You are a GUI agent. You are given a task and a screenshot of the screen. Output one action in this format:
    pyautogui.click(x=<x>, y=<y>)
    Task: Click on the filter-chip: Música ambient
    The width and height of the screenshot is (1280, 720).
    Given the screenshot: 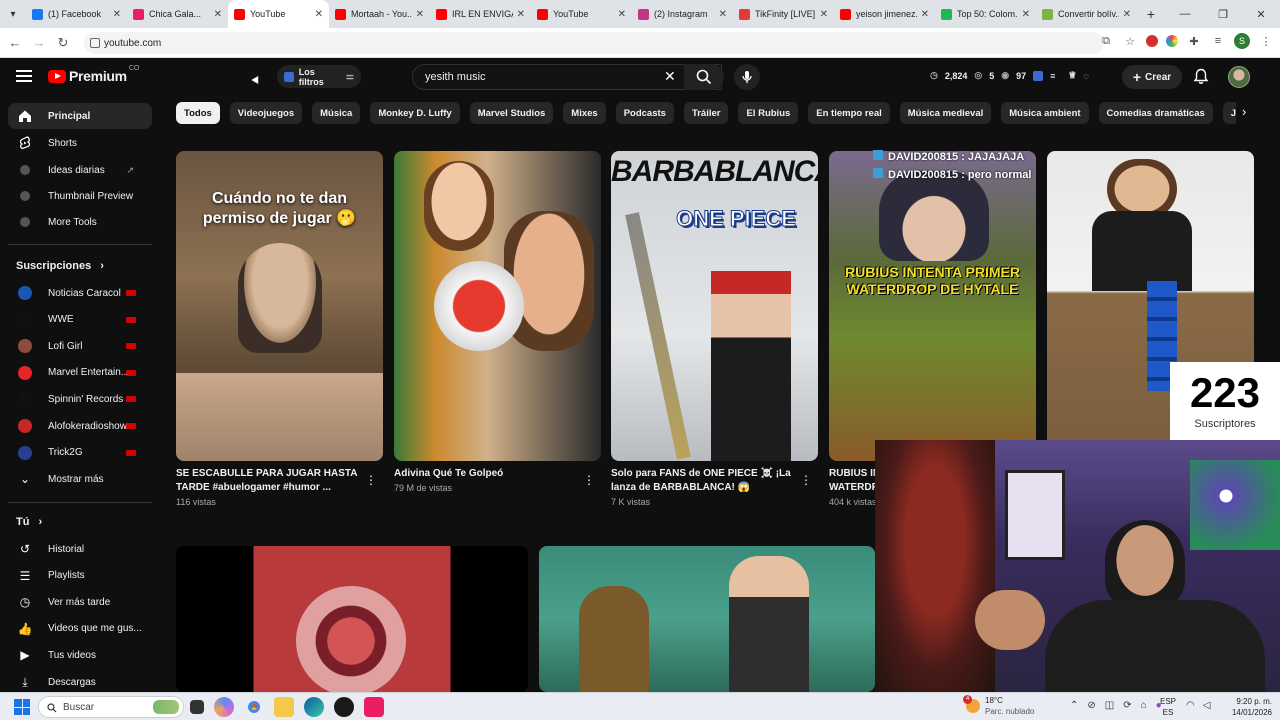 What is the action you would take?
    pyautogui.click(x=1045, y=113)
    